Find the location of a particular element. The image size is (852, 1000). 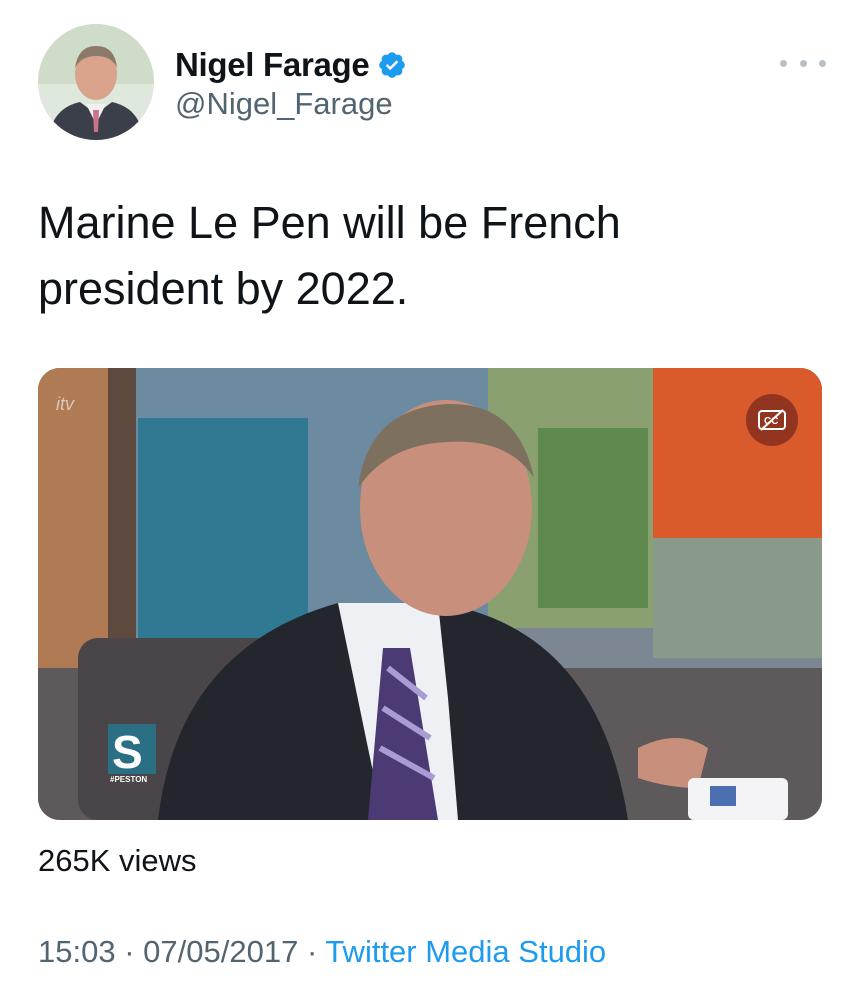

tweet-time: 15:03 is located at coordinates (77, 951).